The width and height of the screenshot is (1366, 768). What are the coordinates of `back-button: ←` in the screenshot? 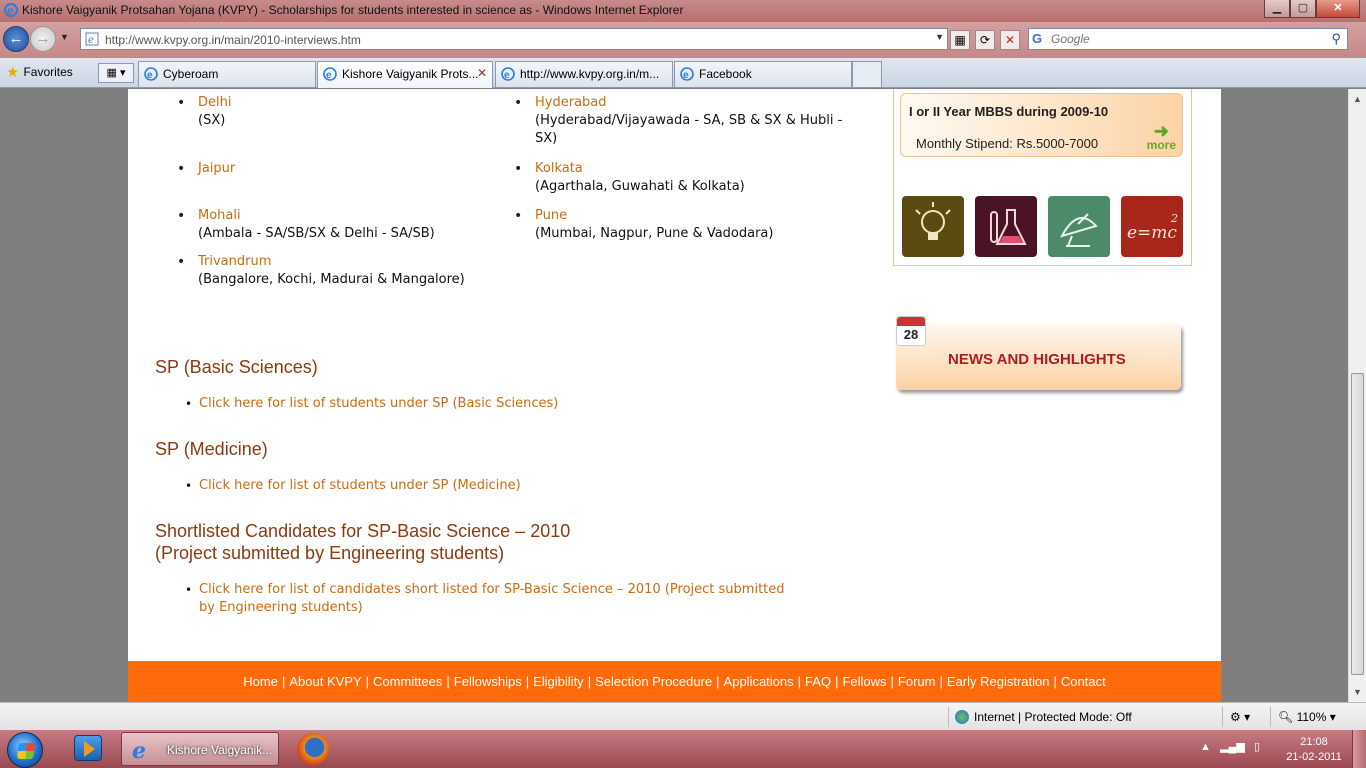 It's located at (16, 39).